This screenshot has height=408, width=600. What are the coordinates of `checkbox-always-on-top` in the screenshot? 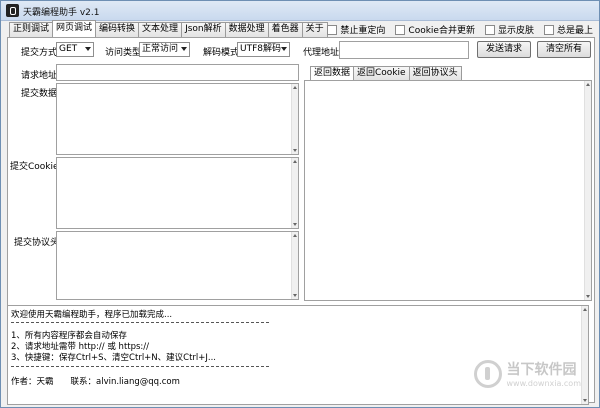 It's located at (548, 29).